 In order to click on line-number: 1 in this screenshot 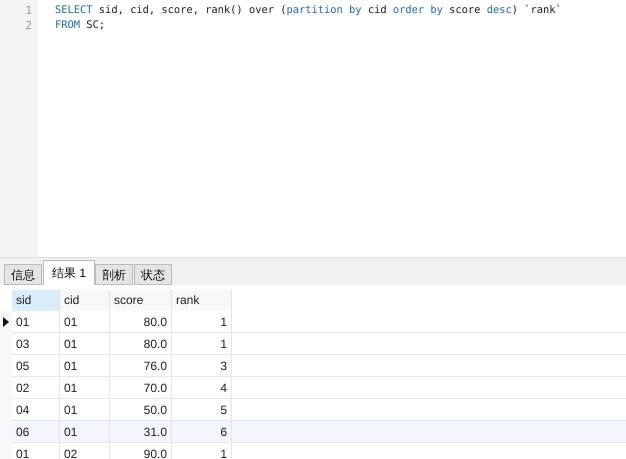, I will do `click(28, 10)`.